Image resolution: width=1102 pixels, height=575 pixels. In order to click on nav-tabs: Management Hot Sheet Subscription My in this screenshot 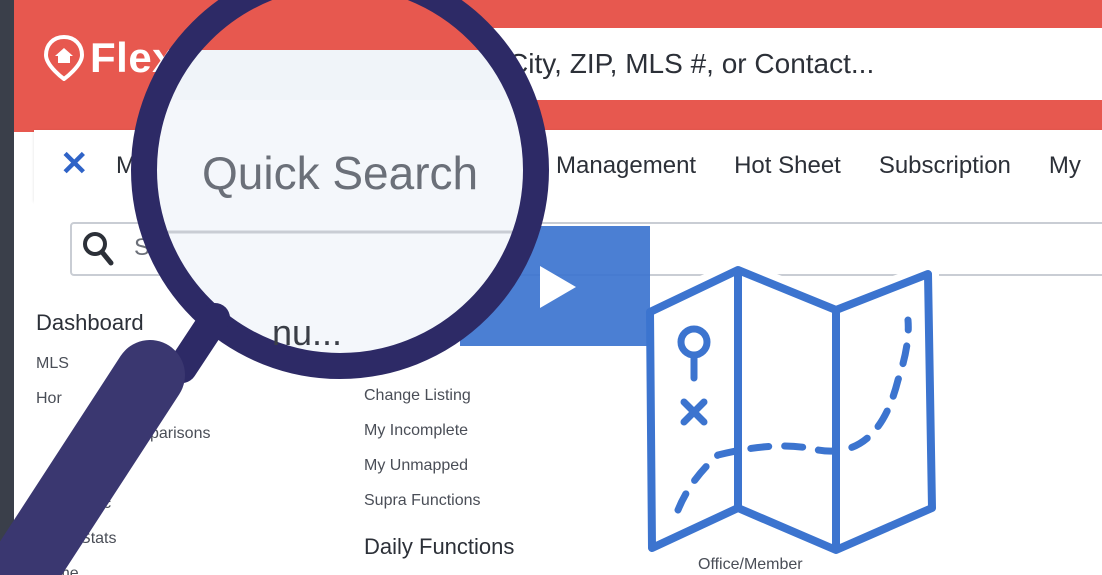, I will do `click(818, 166)`.